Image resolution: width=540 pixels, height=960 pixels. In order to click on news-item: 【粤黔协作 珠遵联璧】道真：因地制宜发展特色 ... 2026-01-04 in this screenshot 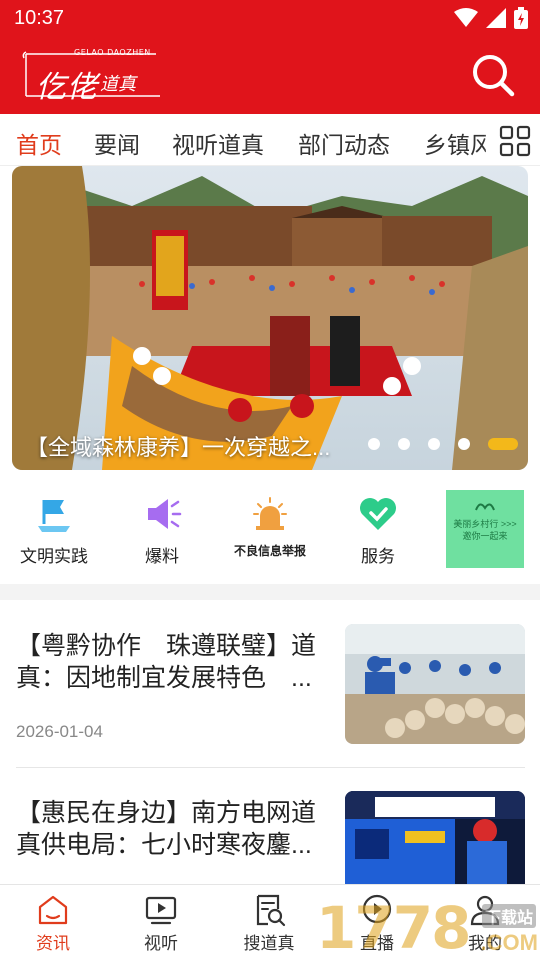, I will do `click(270, 684)`.